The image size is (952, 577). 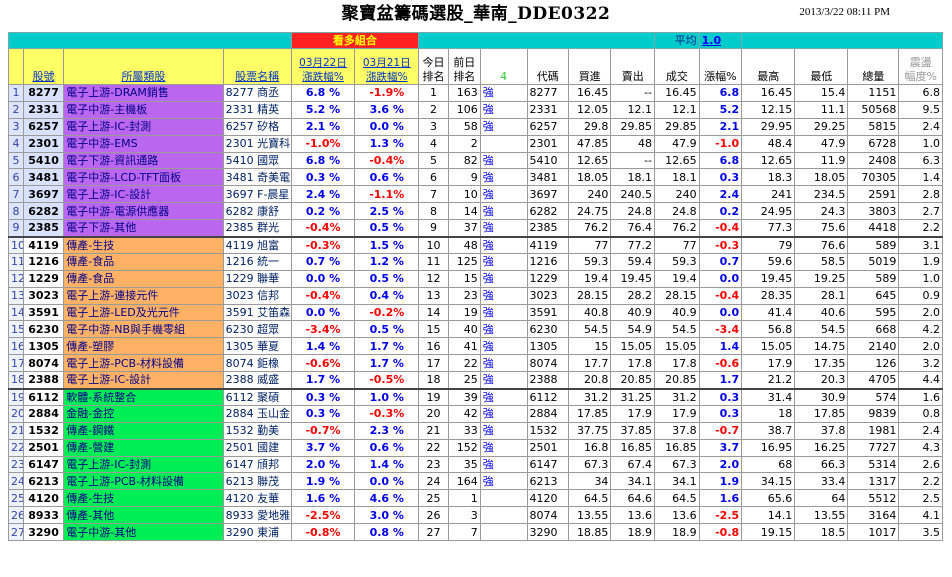 I want to click on high: 77.3, so click(x=768, y=228).